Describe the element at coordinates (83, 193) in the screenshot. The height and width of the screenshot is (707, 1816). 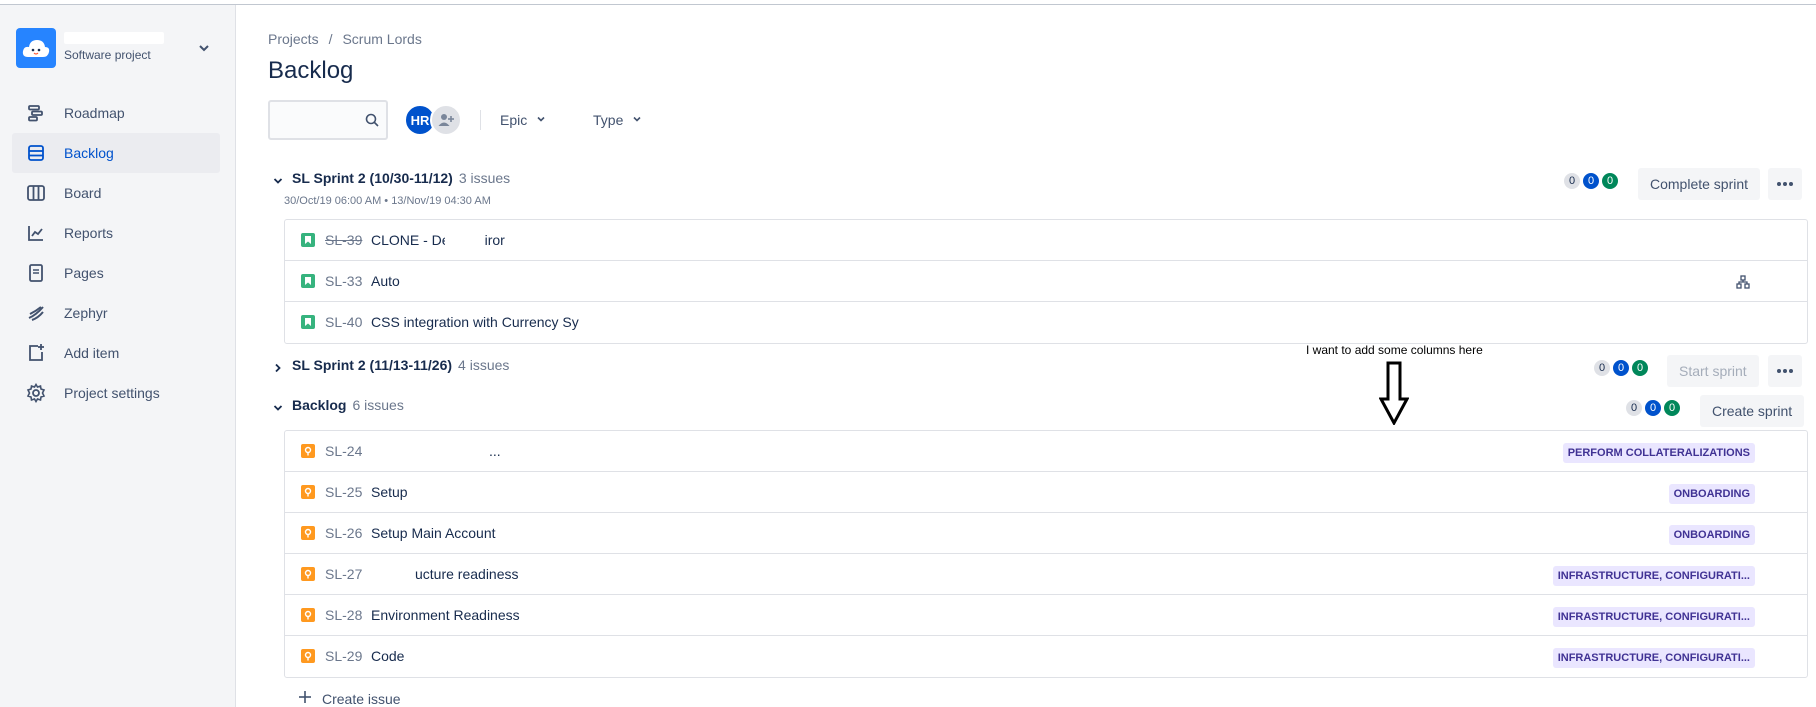
I see `sidebar-item-label: Board` at that location.